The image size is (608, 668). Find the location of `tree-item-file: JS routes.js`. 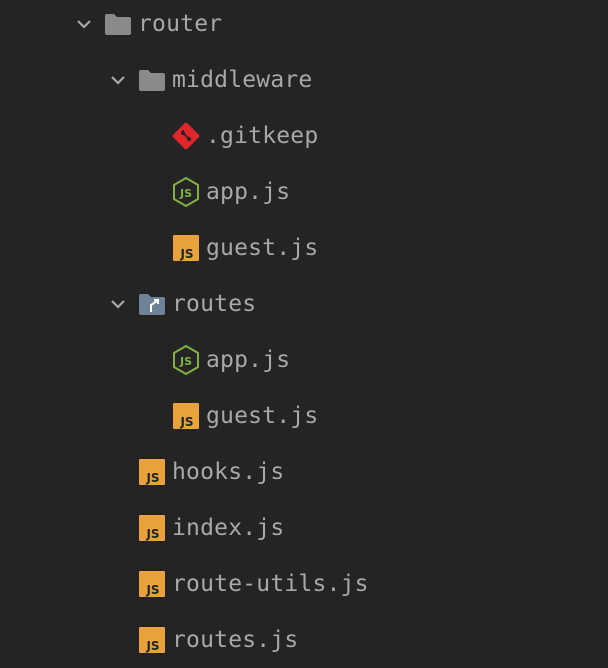

tree-item-file: JS routes.js is located at coordinates (218, 640).